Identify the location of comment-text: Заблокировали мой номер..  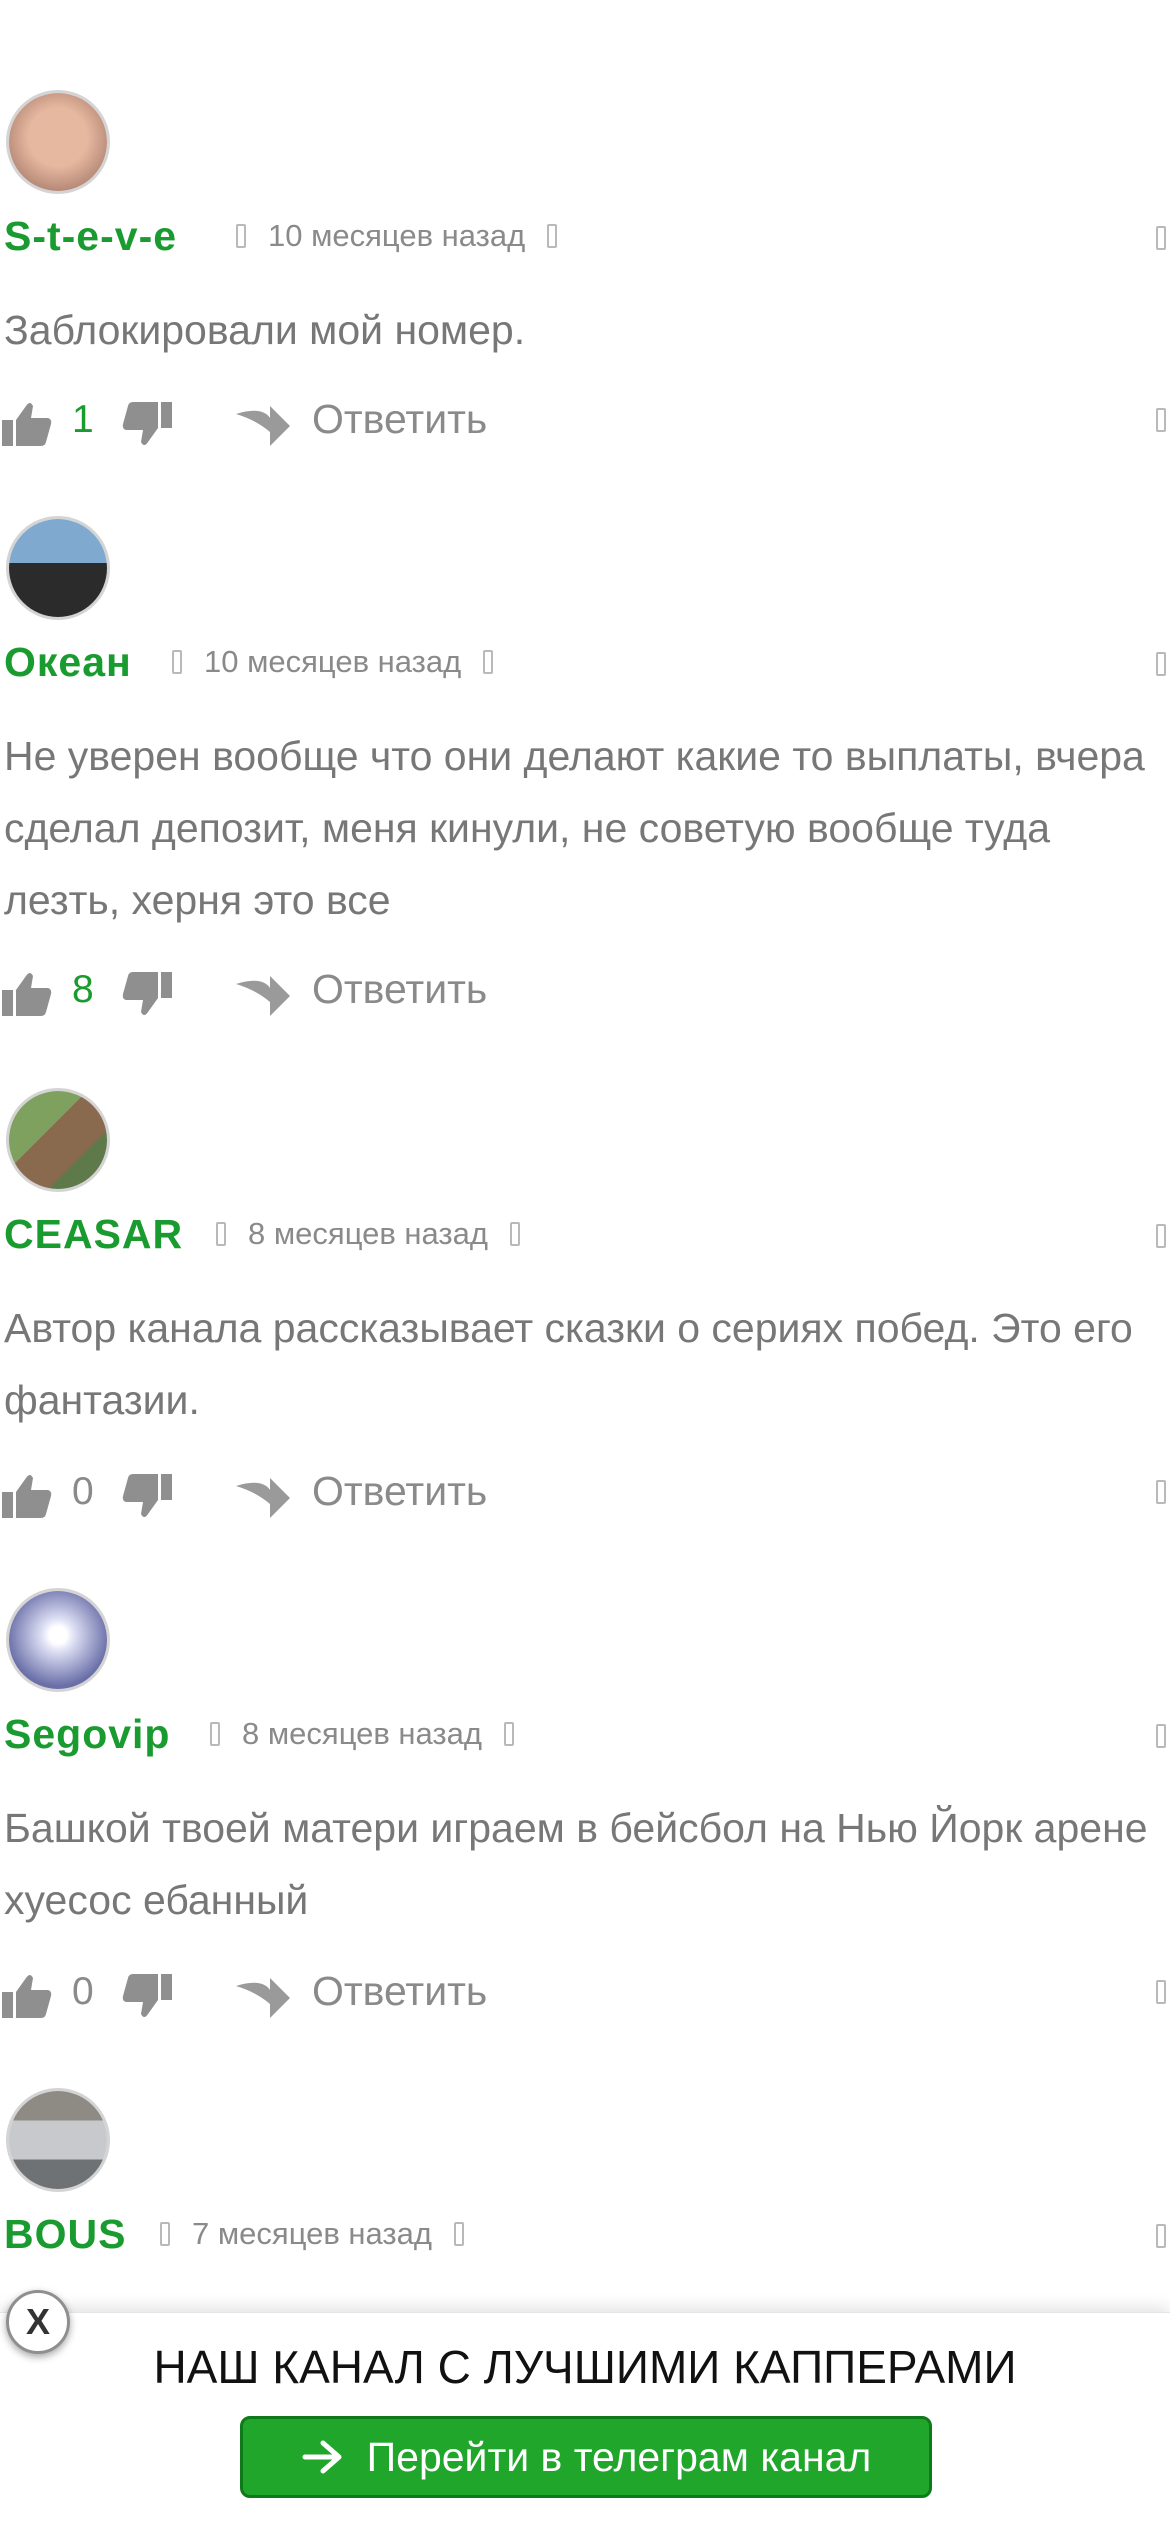
(265, 330).